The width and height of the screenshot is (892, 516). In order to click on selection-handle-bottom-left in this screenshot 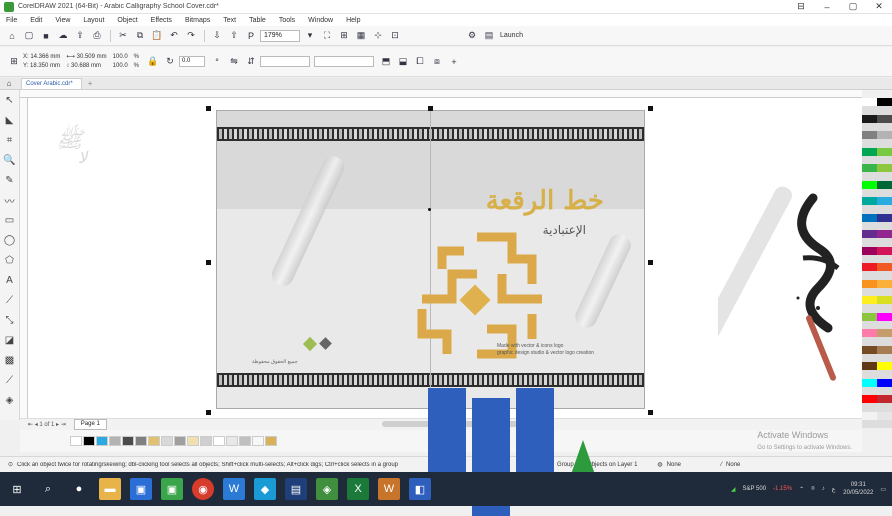, I will do `click(208, 412)`.